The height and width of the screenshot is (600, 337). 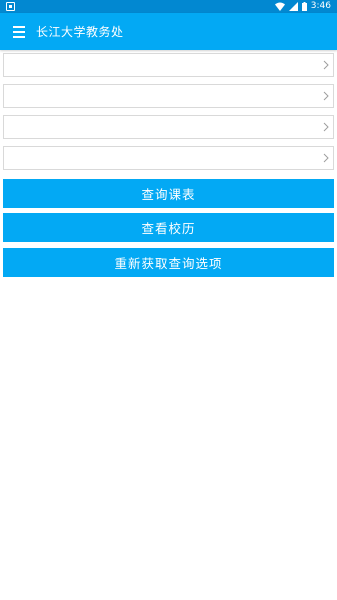 What do you see at coordinates (168, 31) in the screenshot?
I see `app-bar: 长江大学教务处` at bounding box center [168, 31].